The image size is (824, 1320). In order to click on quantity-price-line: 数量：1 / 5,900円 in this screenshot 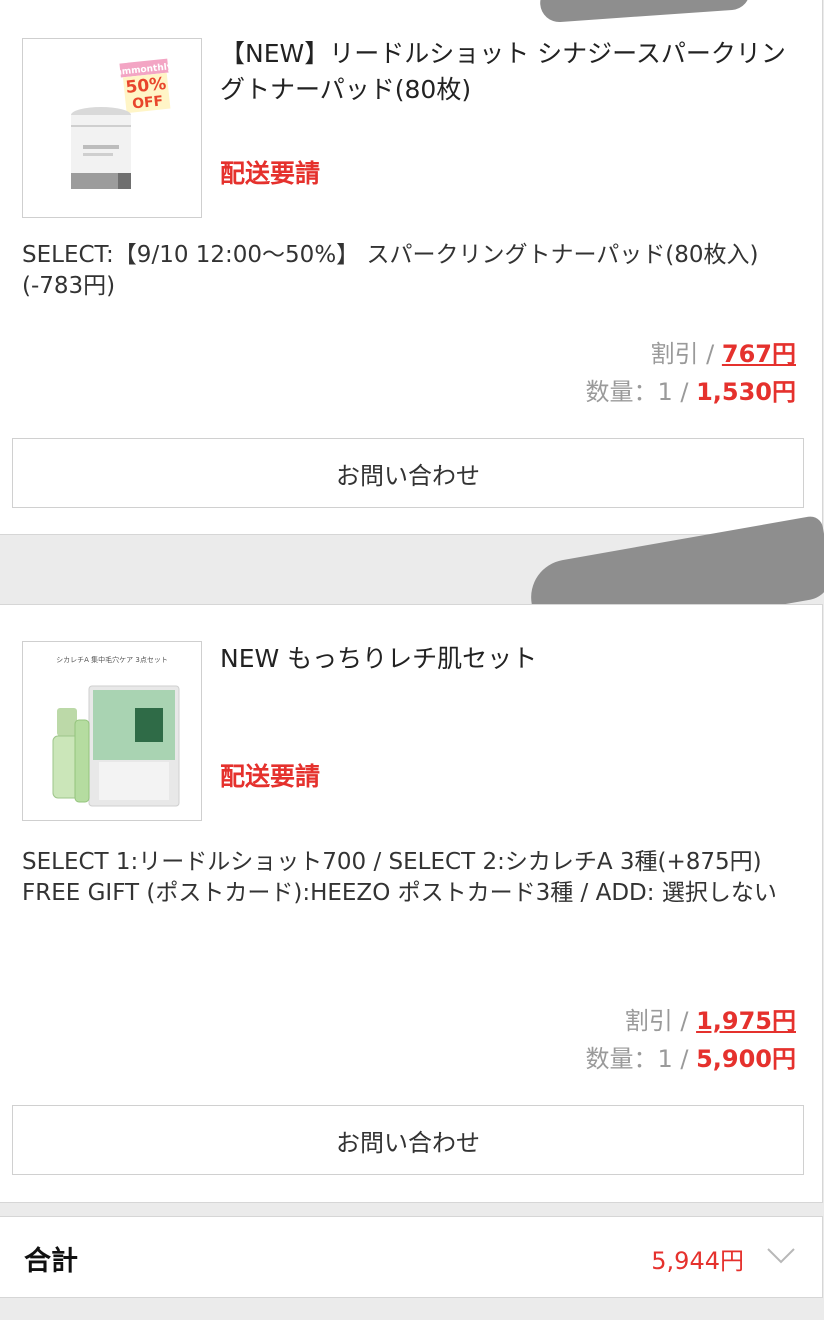, I will do `click(690, 1056)`.